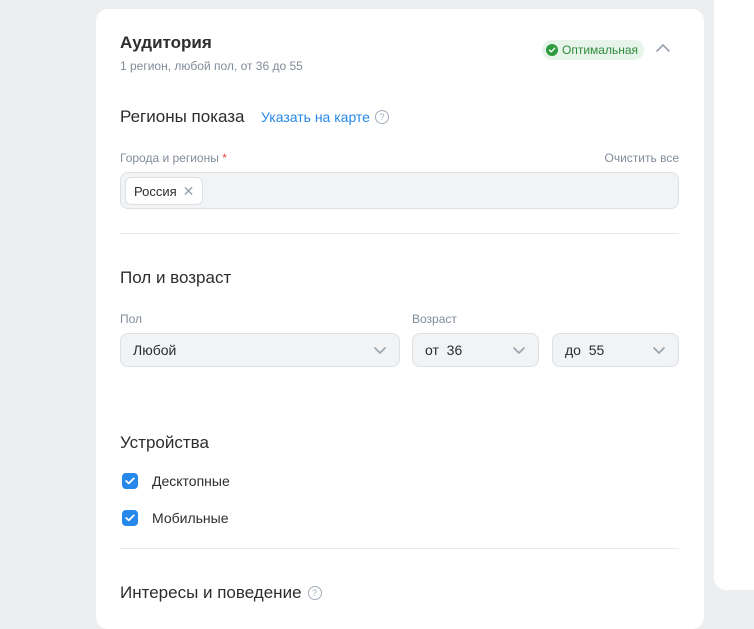 The height and width of the screenshot is (629, 754). Describe the element at coordinates (169, 158) in the screenshot. I see `cities-field-label-text: Города и регионы` at that location.